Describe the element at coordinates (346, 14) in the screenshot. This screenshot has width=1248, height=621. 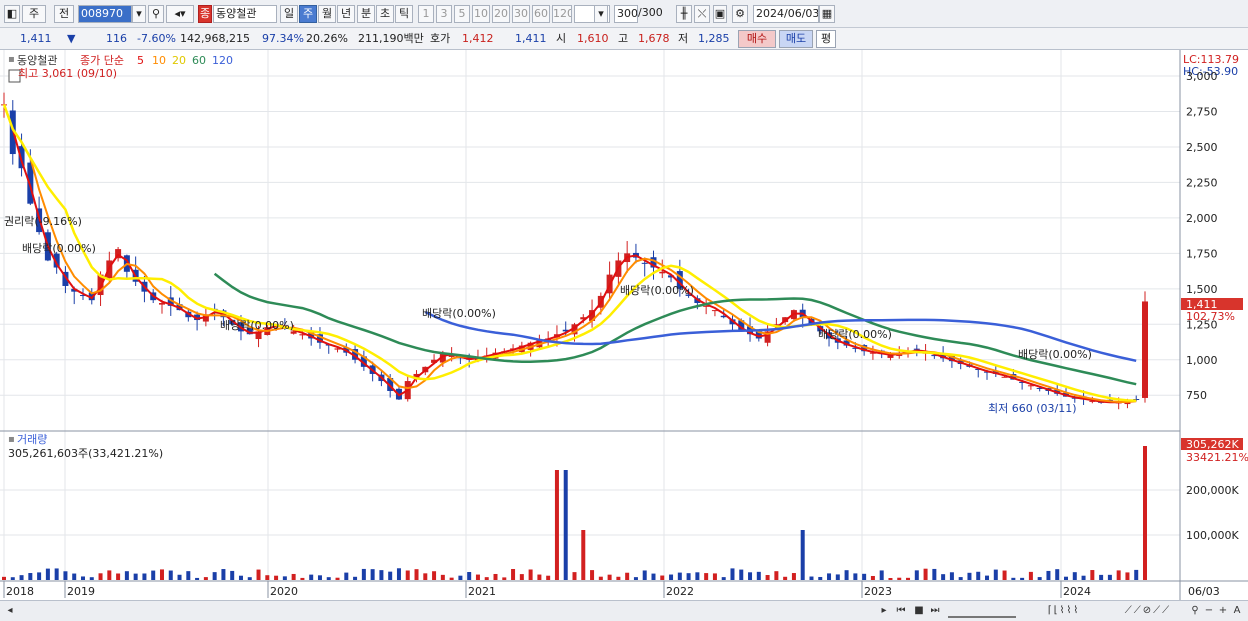
I see `period-year: 년` at that location.